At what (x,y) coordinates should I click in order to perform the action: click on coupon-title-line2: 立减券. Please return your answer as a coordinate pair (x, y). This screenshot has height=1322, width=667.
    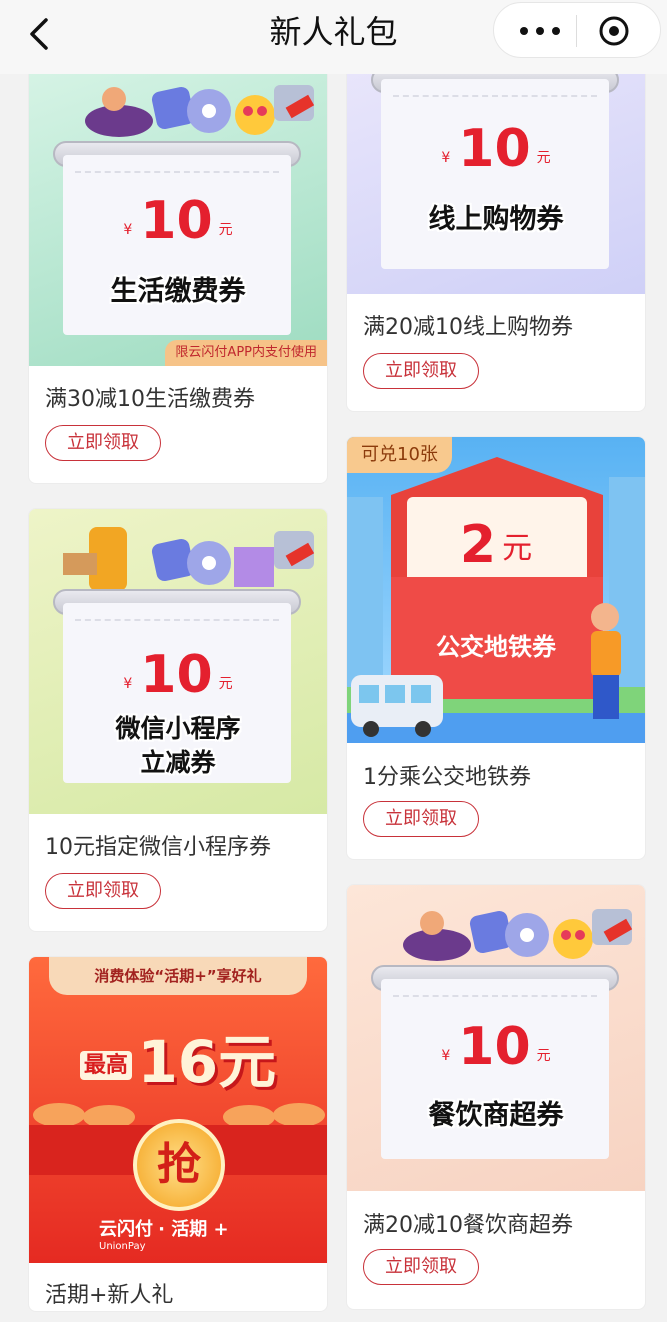
    Looking at the image, I should click on (178, 762).